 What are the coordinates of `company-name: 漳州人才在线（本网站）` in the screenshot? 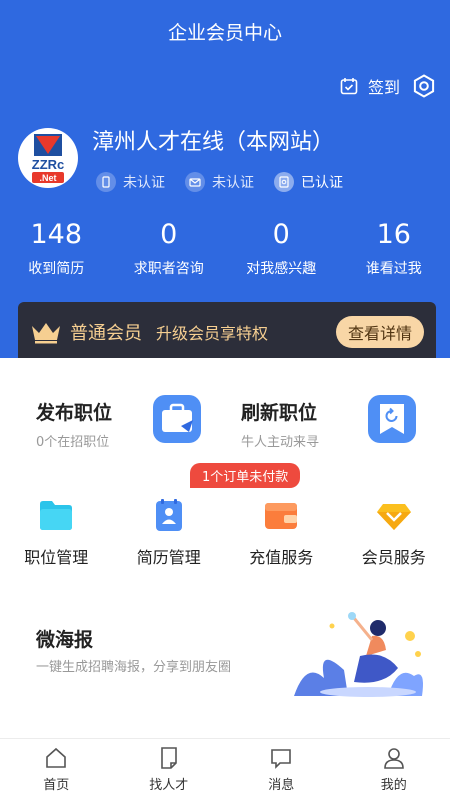 It's located at (213, 140).